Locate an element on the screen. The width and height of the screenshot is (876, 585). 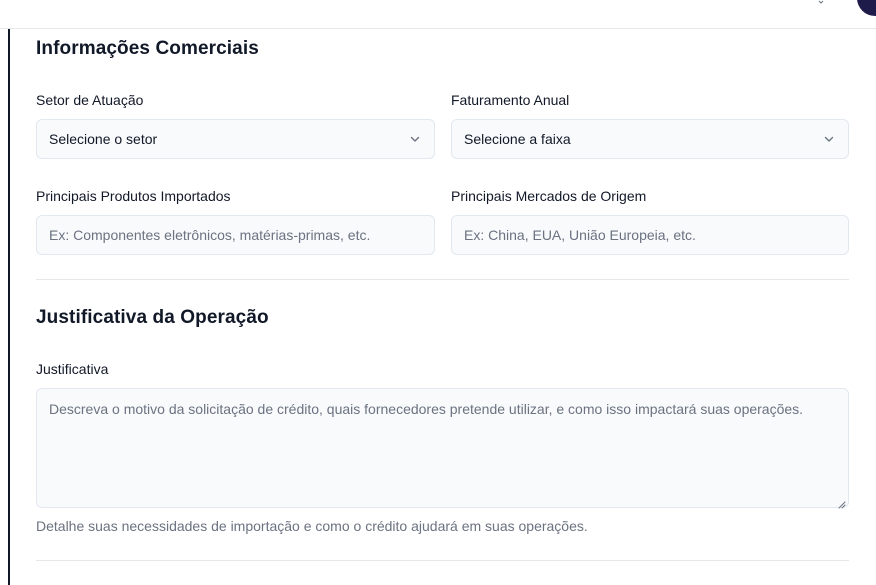
resize-grip-icon is located at coordinates (841, 502).